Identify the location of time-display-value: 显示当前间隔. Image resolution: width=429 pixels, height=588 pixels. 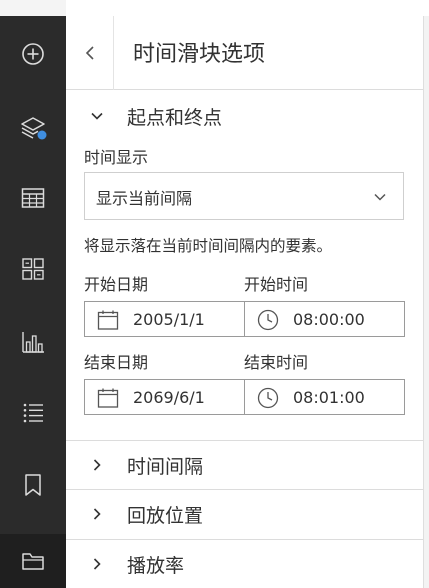
(144, 198).